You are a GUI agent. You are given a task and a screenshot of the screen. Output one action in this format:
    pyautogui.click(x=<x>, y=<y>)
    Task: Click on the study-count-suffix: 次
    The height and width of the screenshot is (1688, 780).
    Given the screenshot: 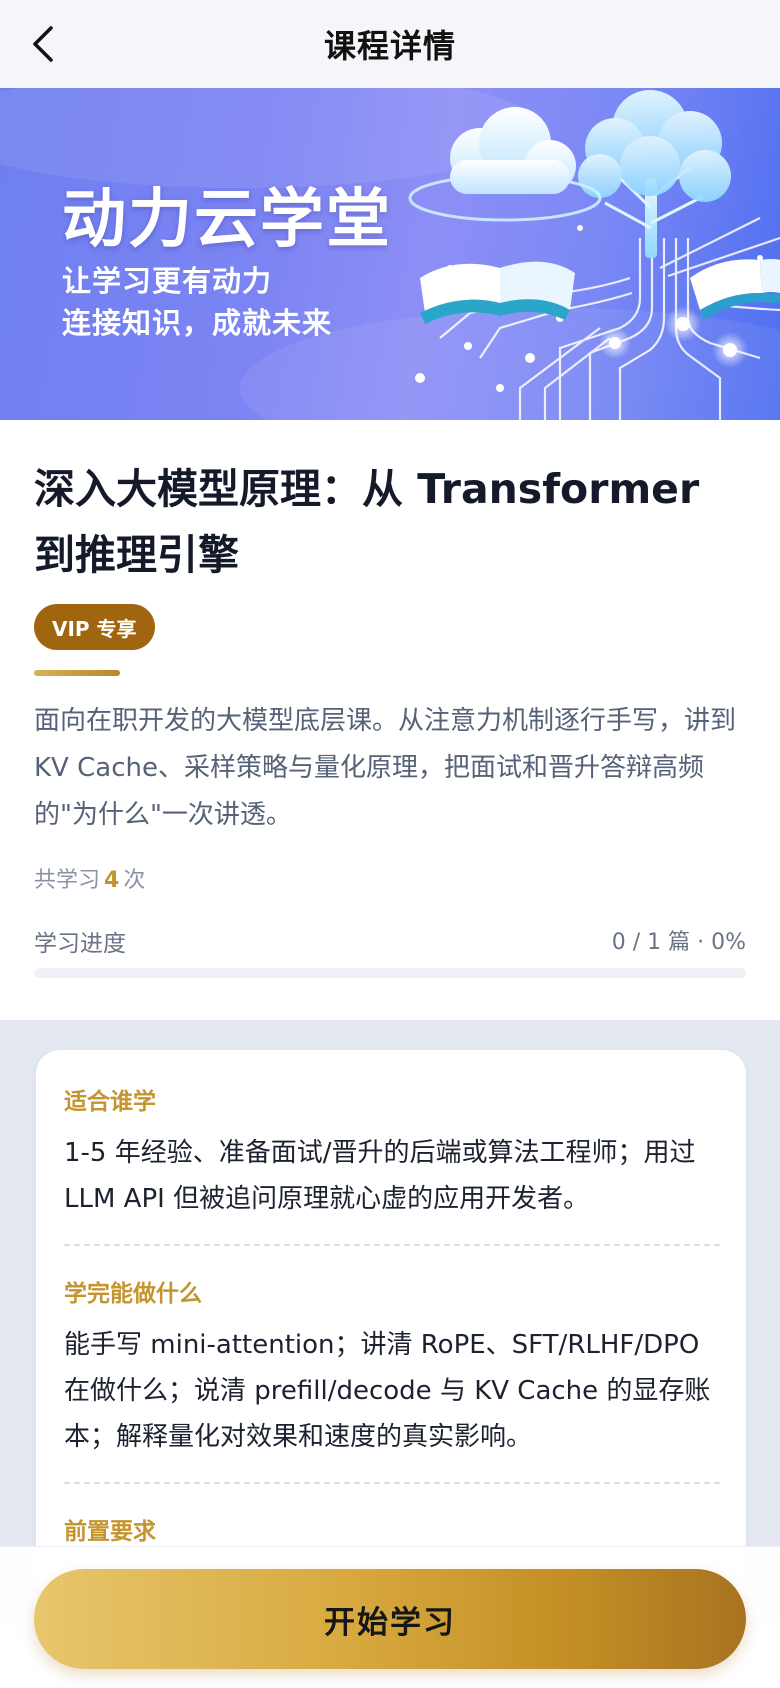 What is the action you would take?
    pyautogui.click(x=134, y=880)
    